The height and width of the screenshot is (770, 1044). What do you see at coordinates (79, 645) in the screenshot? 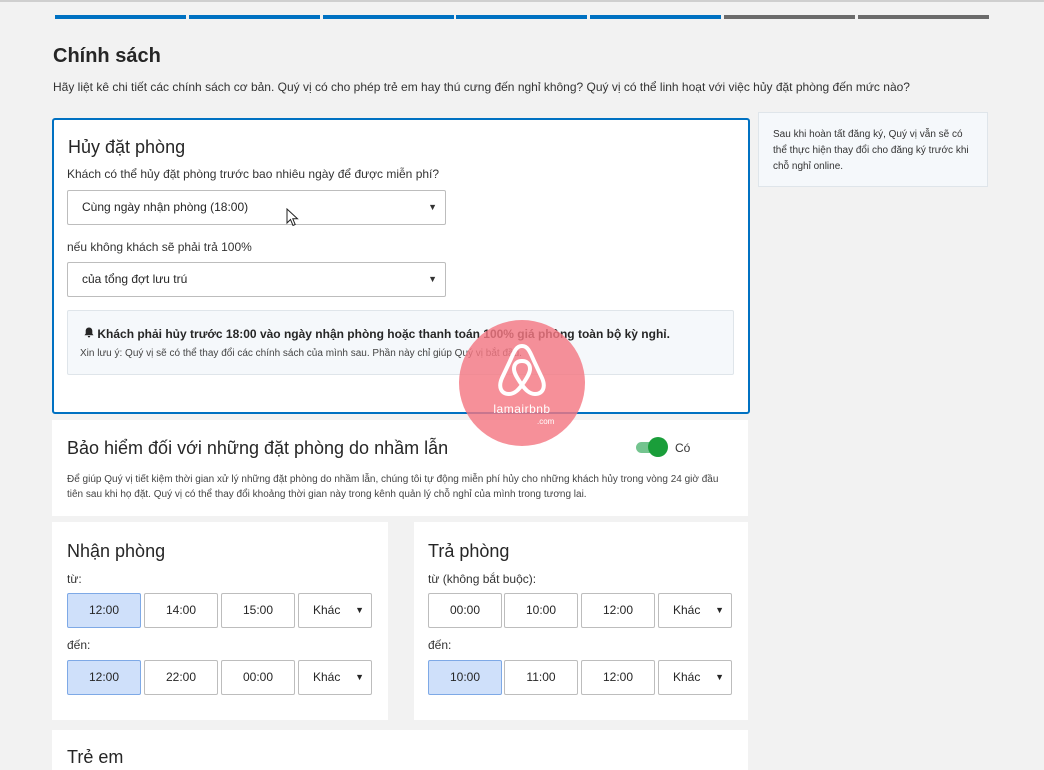
I see `checkin-to-label: đến:` at bounding box center [79, 645].